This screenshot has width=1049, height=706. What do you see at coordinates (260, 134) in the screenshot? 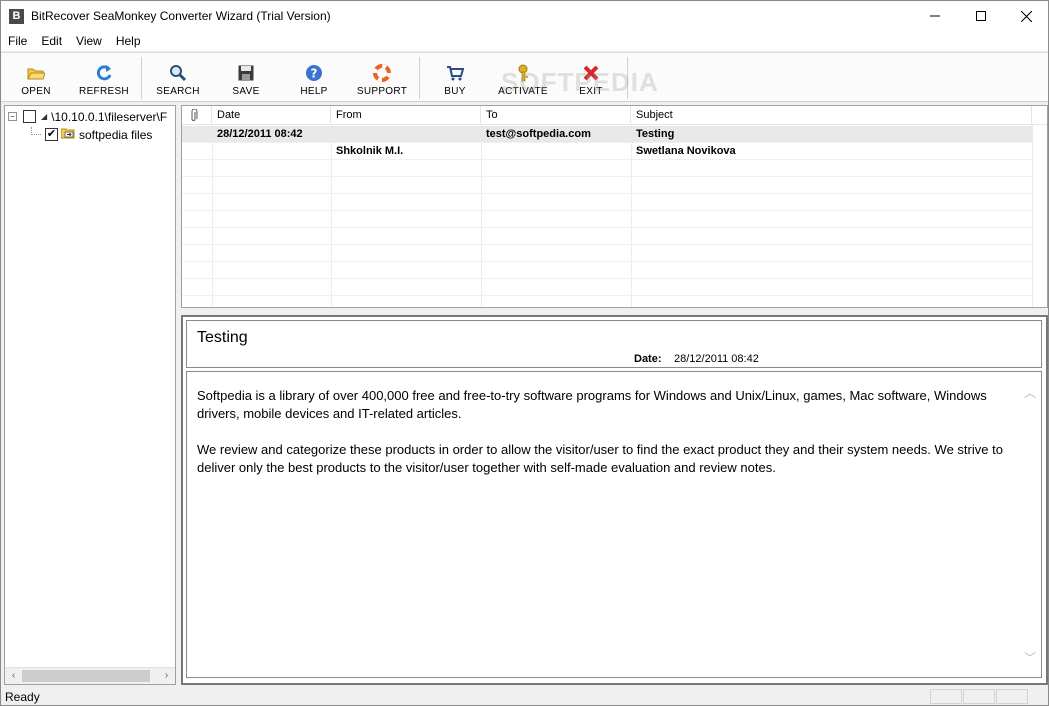
I see `row-date: 28/12/2011 08:42` at bounding box center [260, 134].